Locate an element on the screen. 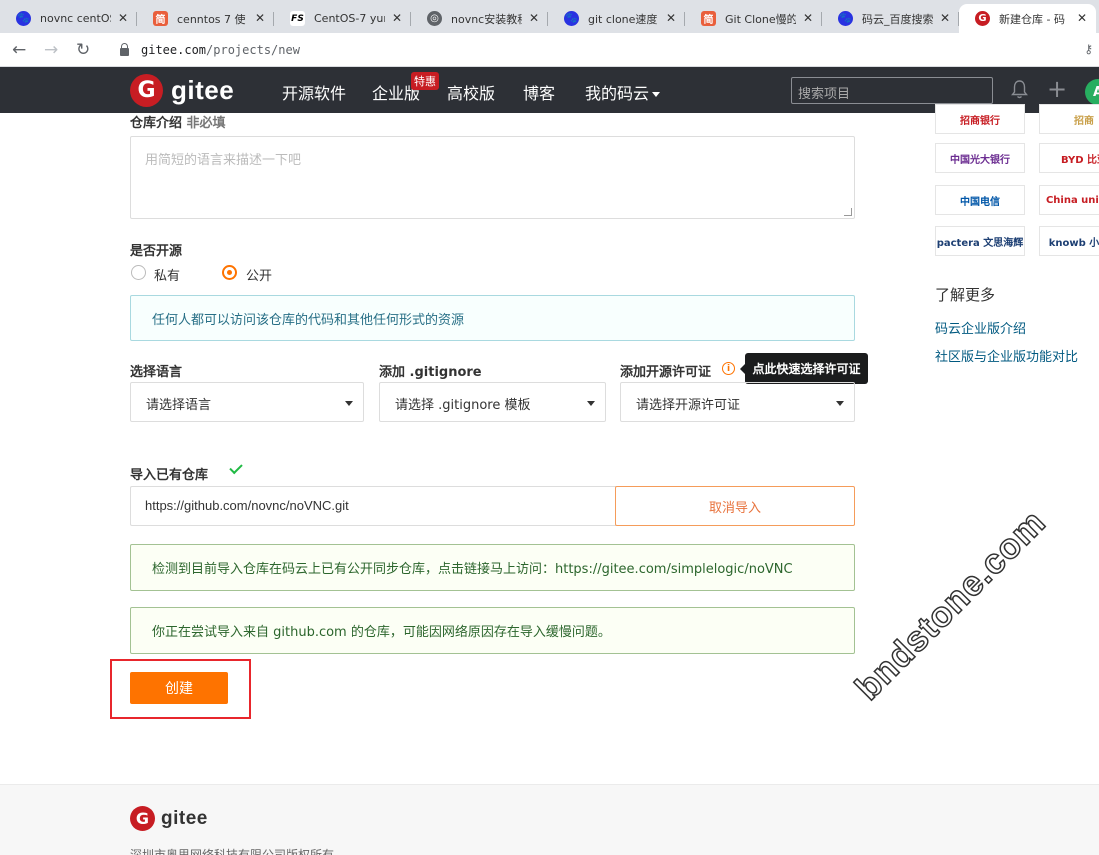 This screenshot has width=1099, height=855. forward-arrow-icon: → is located at coordinates (51, 50).